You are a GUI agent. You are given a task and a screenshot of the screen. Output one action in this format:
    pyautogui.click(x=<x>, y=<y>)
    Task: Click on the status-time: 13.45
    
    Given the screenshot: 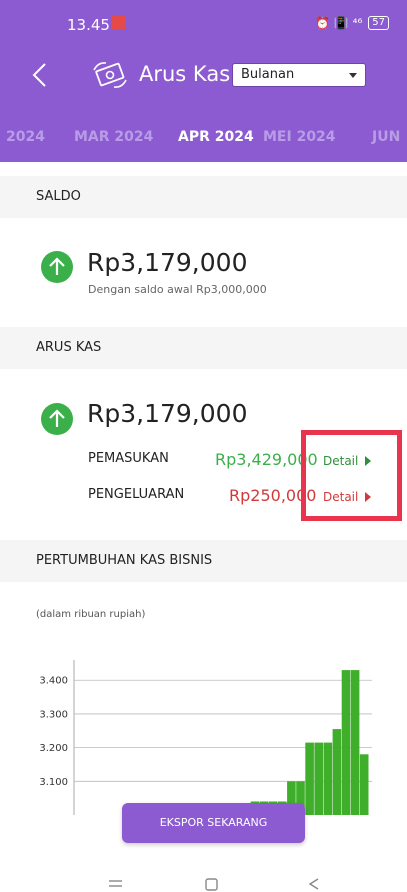 What is the action you would take?
    pyautogui.click(x=88, y=25)
    